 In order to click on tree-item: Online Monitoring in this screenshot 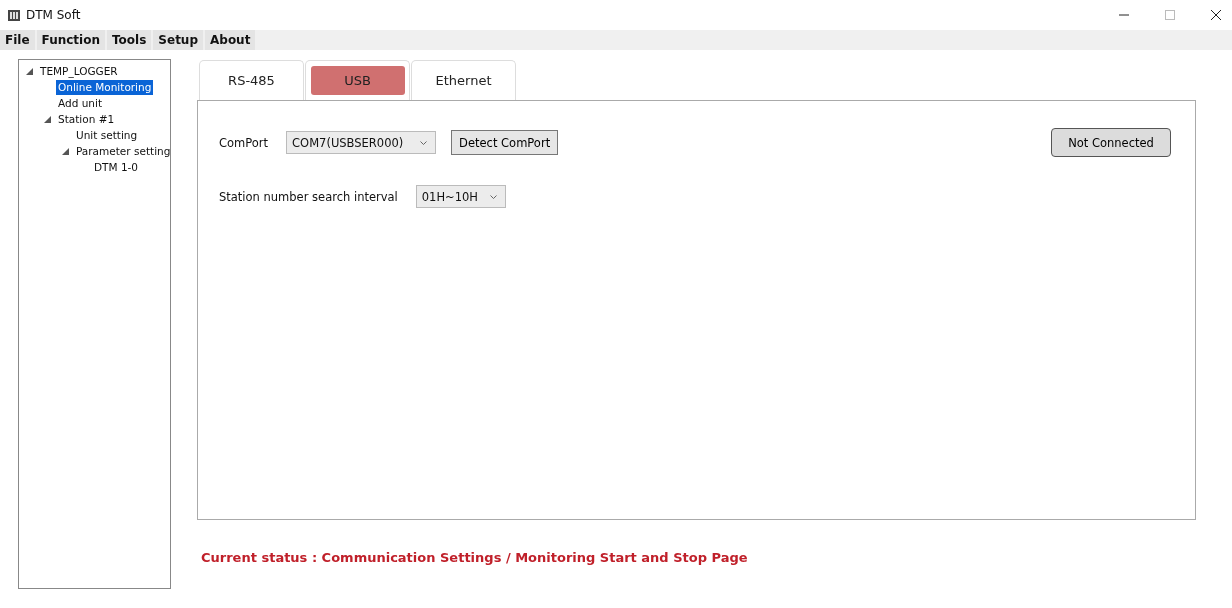, I will do `click(105, 87)`.